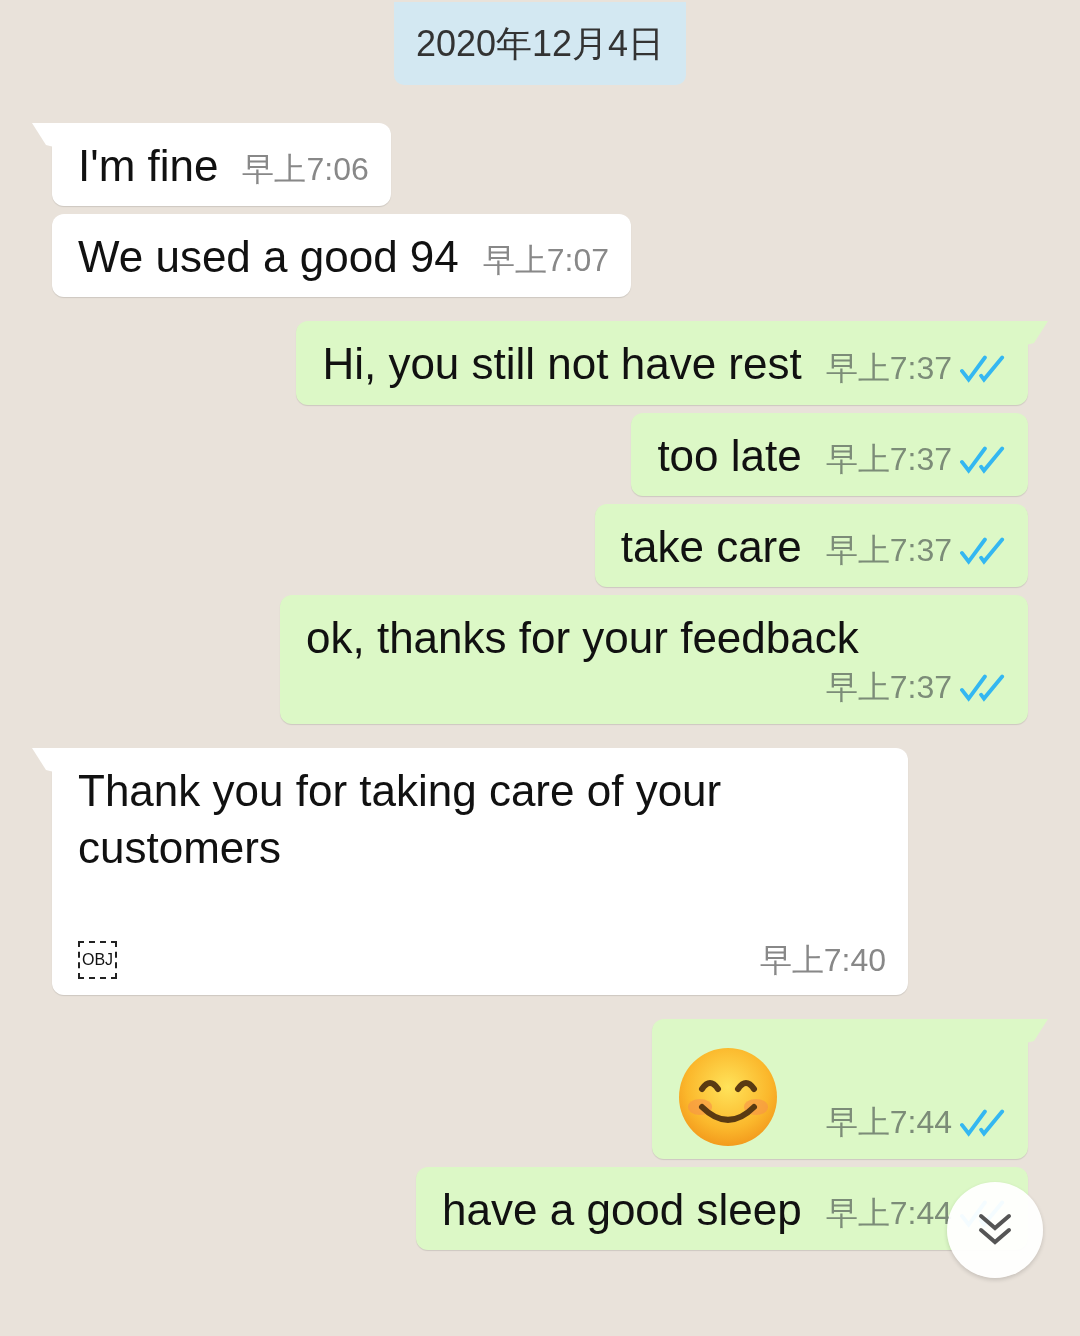 The height and width of the screenshot is (1336, 1080). Describe the element at coordinates (583, 637) in the screenshot. I see `message-text: ok, thanks for your feedback` at that location.